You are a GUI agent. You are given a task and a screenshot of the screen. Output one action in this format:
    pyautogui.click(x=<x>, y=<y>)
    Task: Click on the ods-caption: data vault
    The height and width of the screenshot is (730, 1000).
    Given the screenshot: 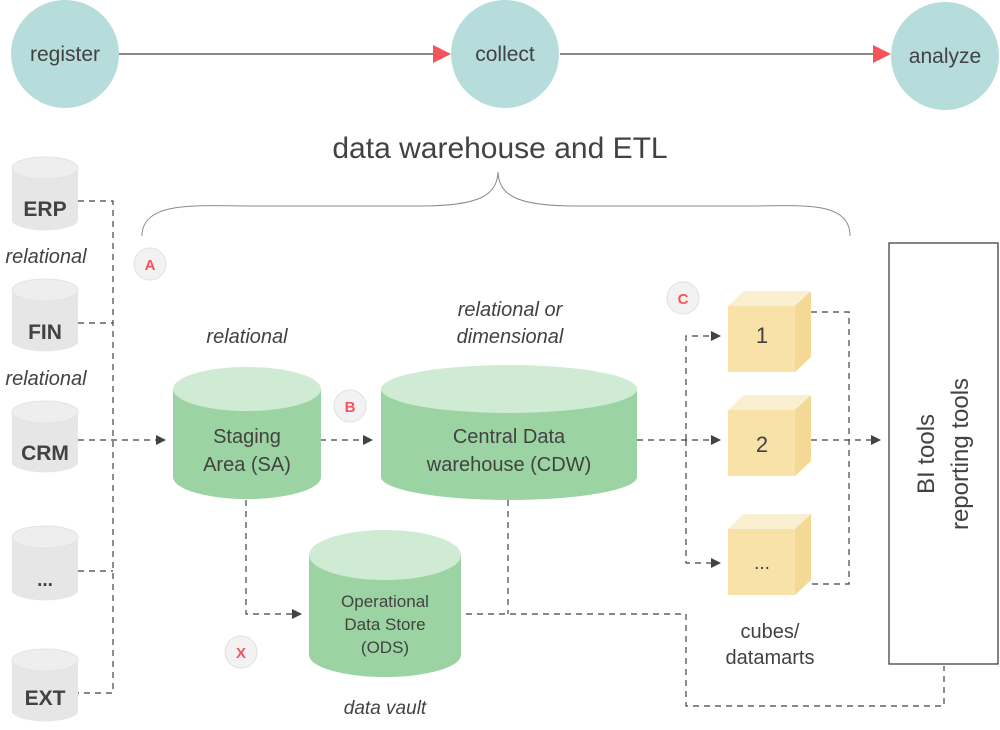 What is the action you would take?
    pyautogui.click(x=385, y=708)
    